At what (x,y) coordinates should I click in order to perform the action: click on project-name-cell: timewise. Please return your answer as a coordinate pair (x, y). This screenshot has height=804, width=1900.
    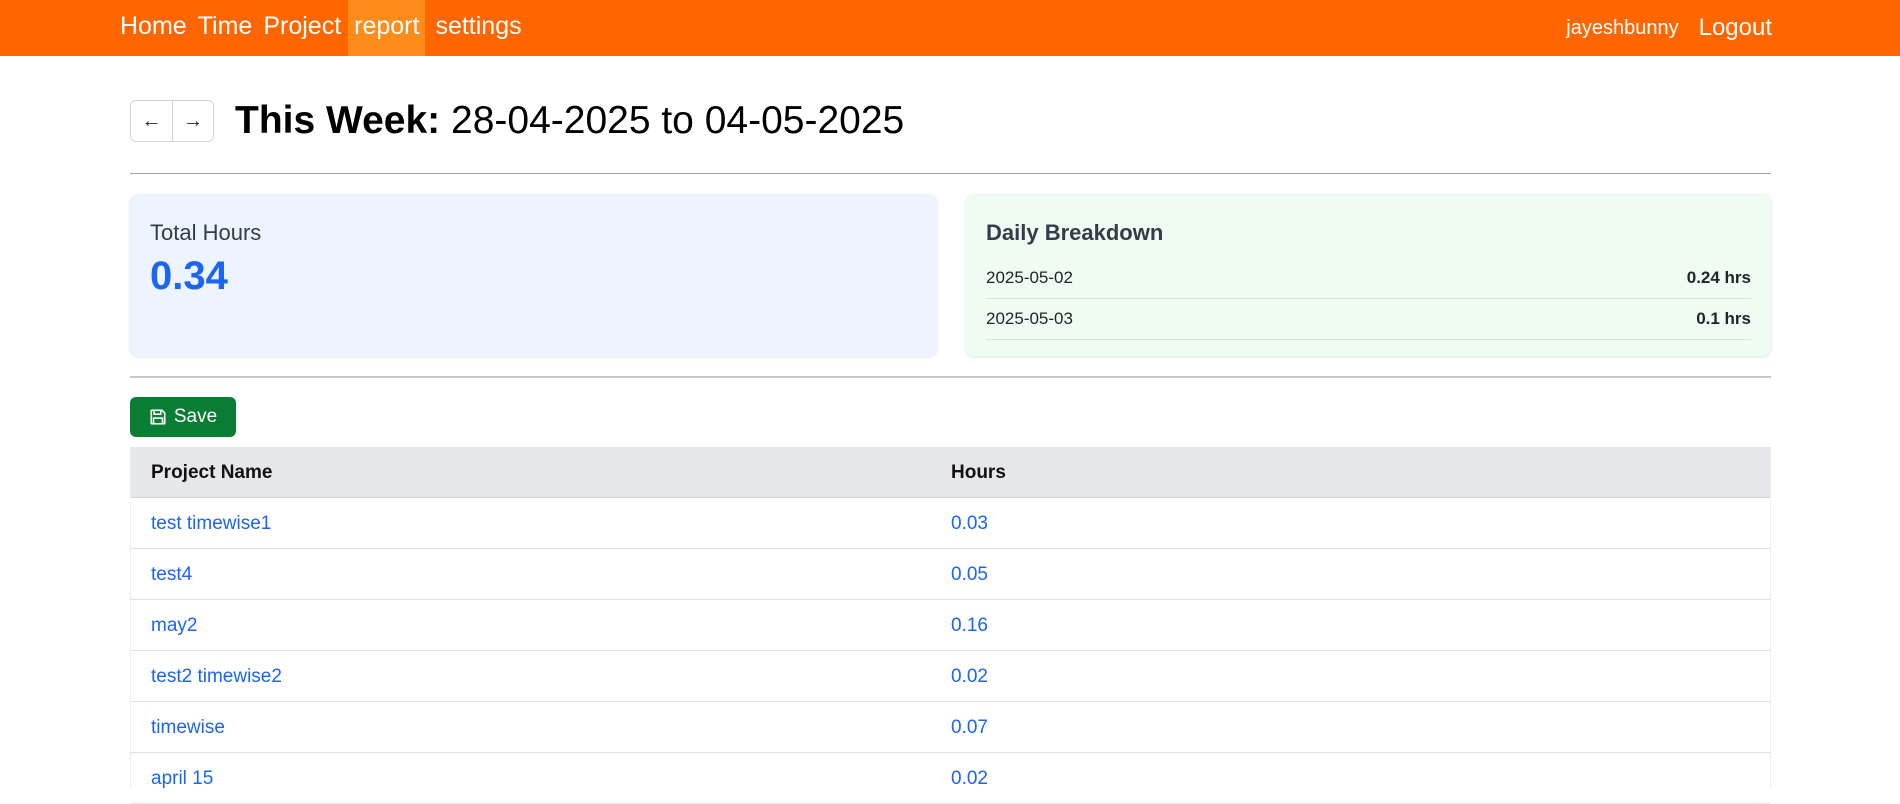
    Looking at the image, I should click on (188, 728).